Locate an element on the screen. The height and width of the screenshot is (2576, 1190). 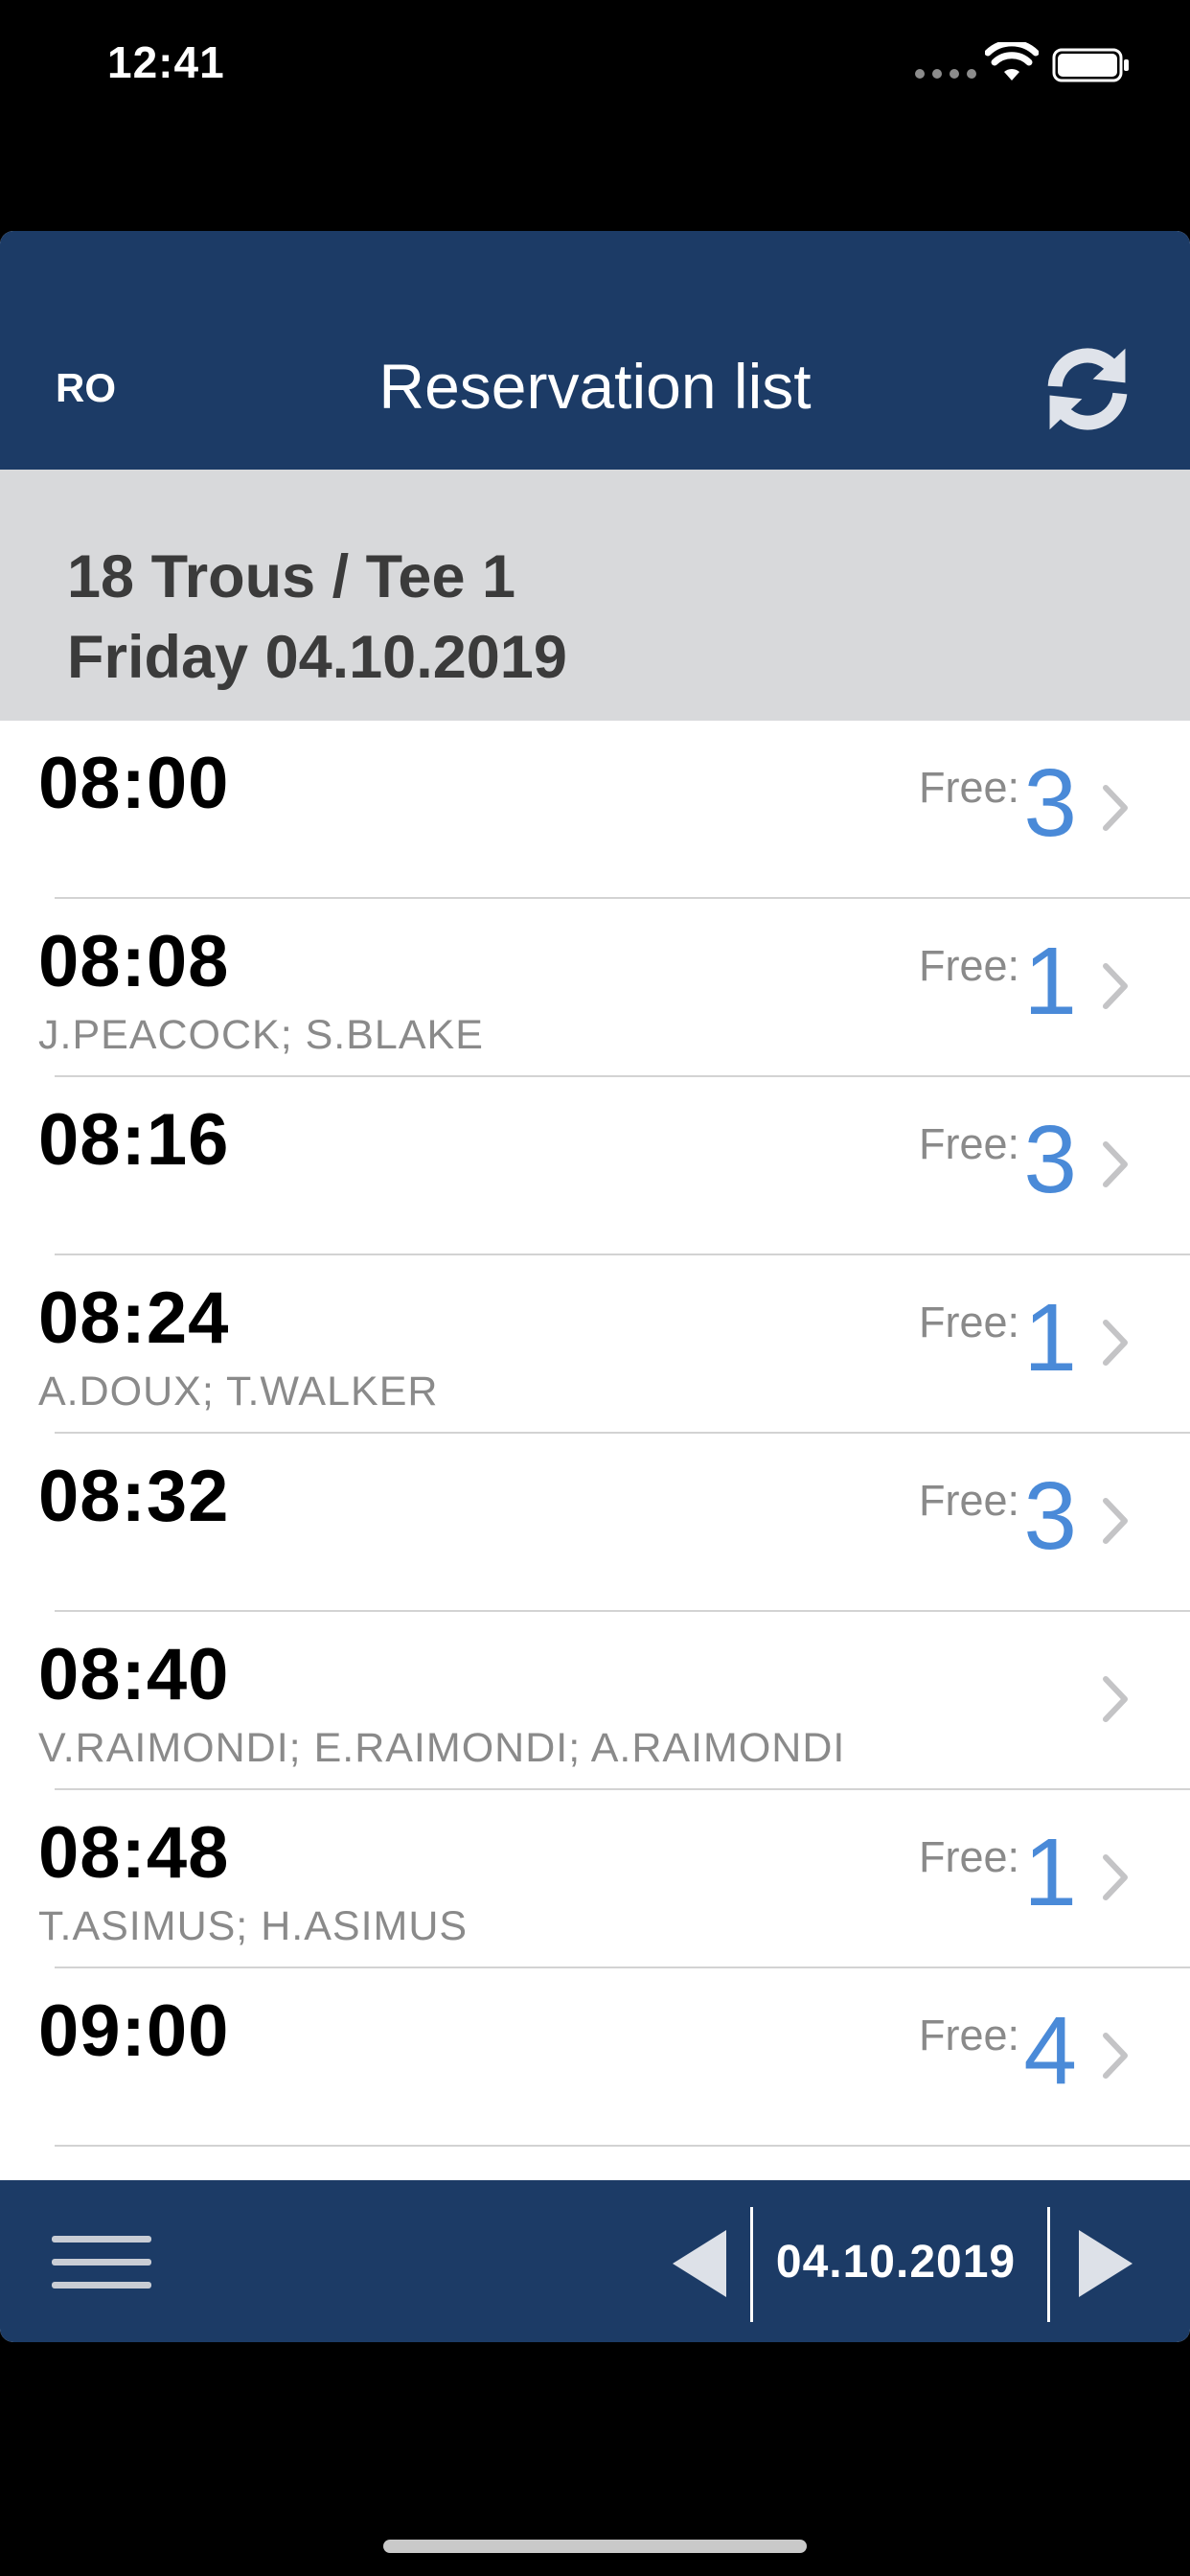
page-title: Reservation list is located at coordinates (595, 386).